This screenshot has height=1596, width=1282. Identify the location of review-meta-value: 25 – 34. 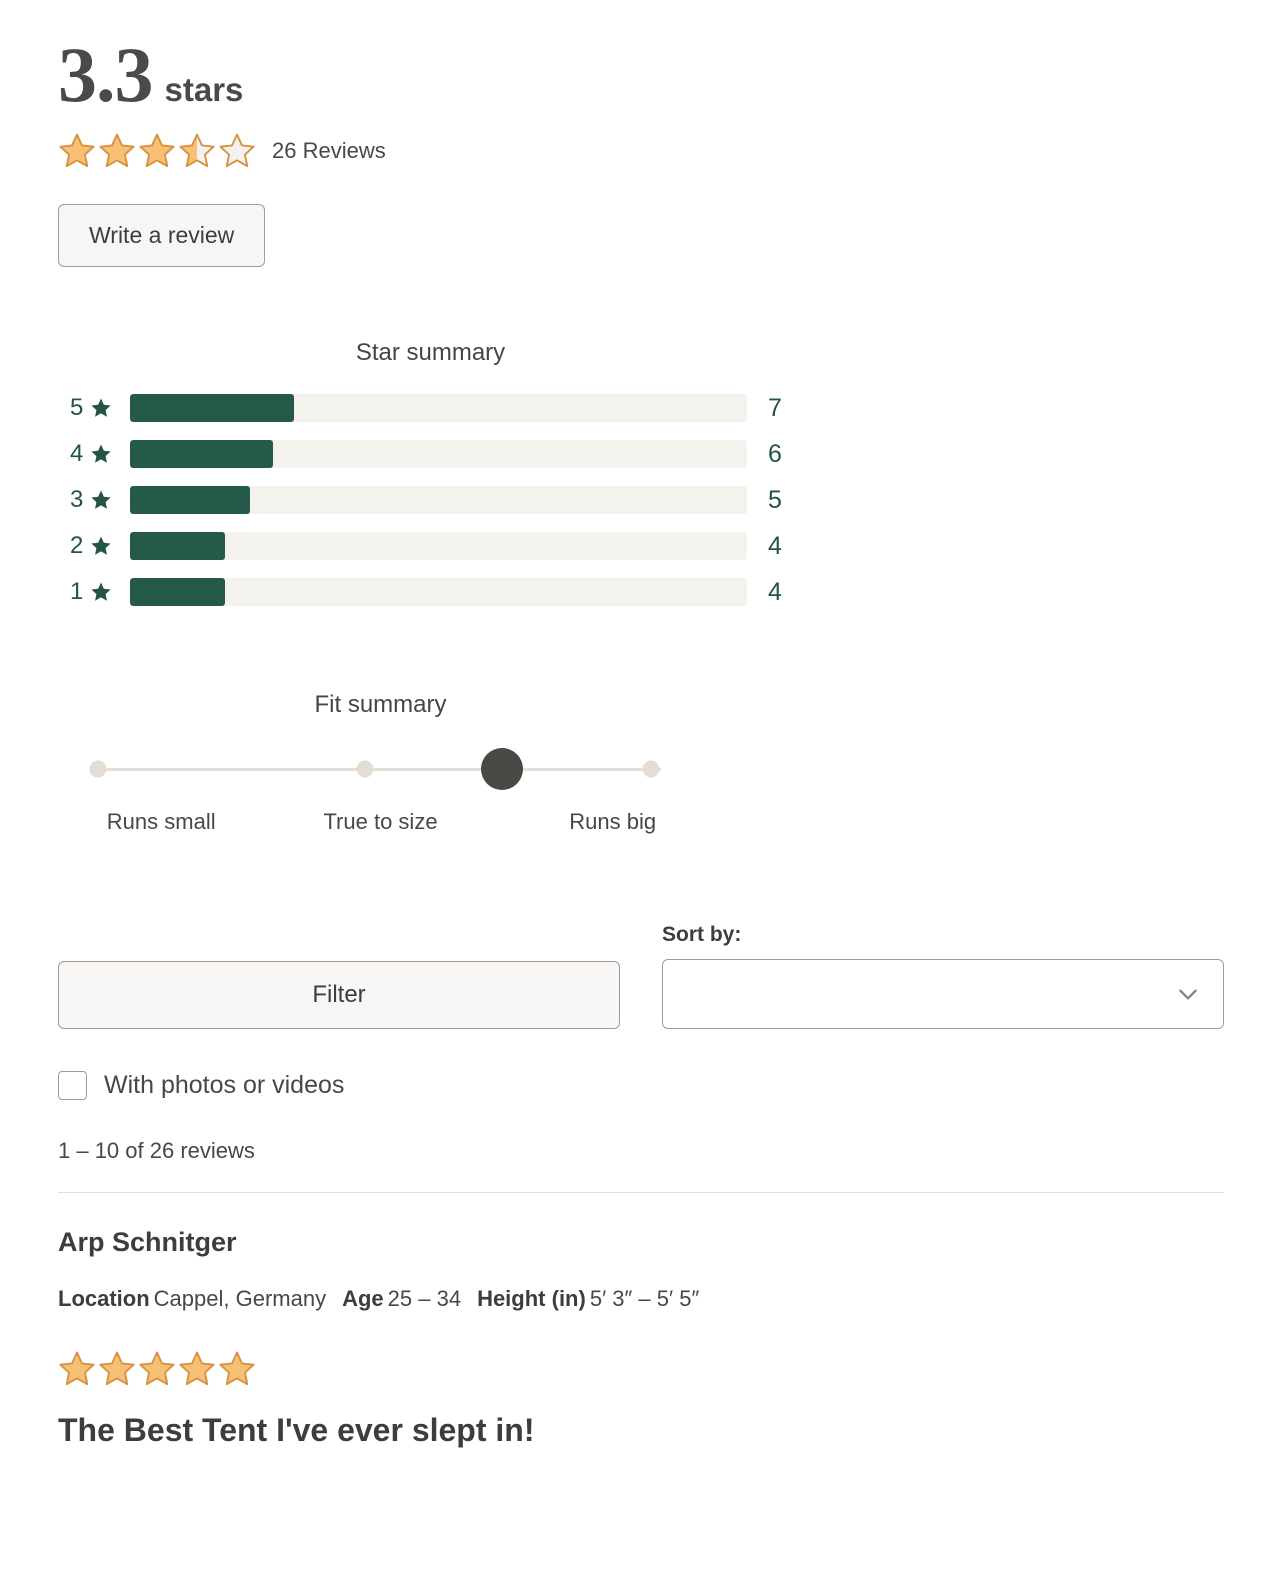
(424, 1298).